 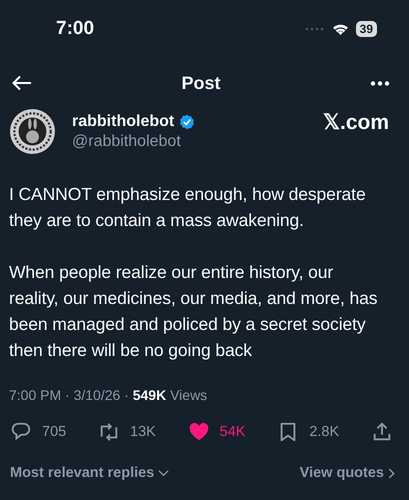 What do you see at coordinates (22, 83) in the screenshot?
I see `back-arrow-icon` at bounding box center [22, 83].